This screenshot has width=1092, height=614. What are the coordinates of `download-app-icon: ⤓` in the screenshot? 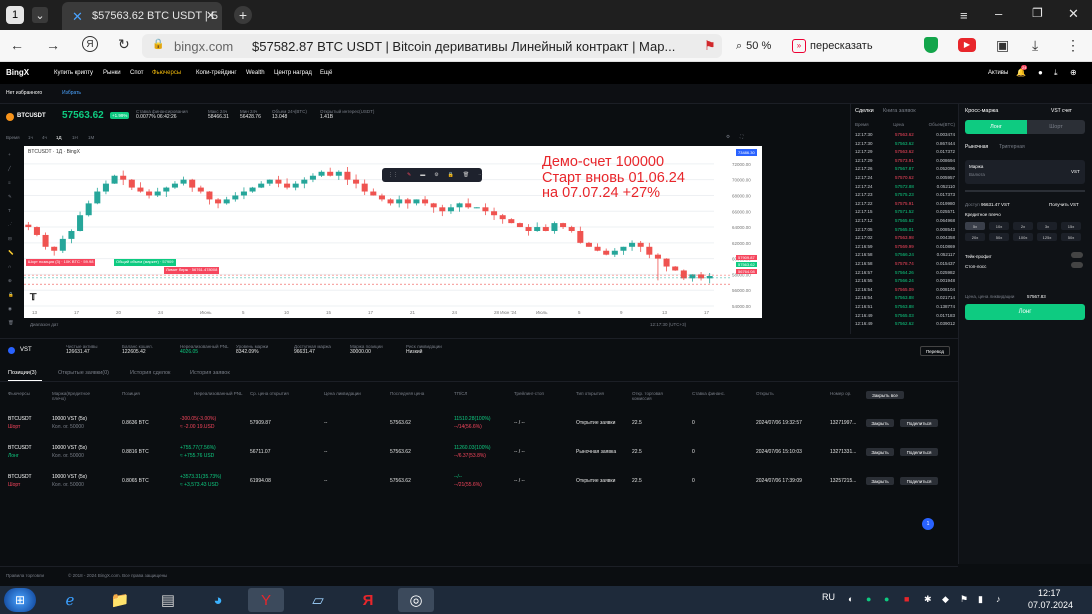 It's located at (1056, 73).